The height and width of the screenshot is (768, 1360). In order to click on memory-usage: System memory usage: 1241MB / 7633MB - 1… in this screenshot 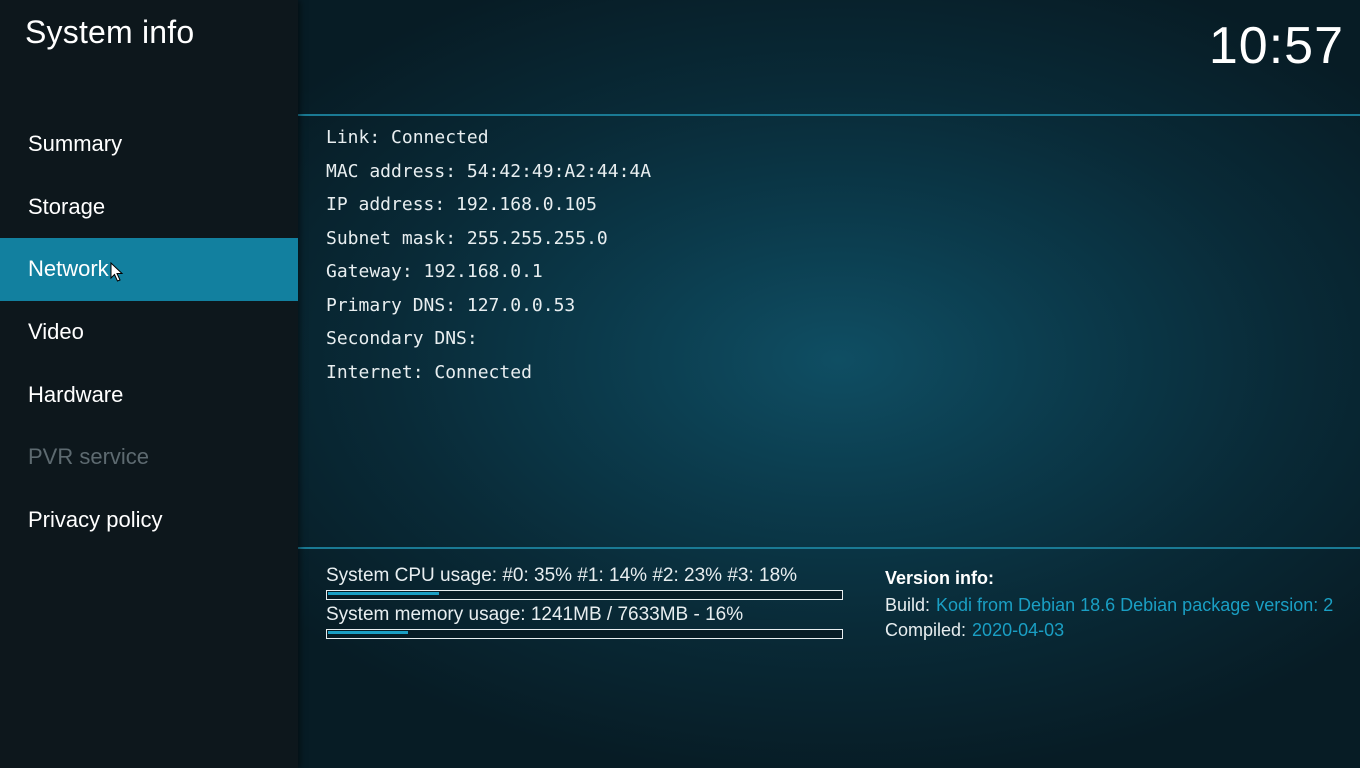, I will do `click(584, 621)`.